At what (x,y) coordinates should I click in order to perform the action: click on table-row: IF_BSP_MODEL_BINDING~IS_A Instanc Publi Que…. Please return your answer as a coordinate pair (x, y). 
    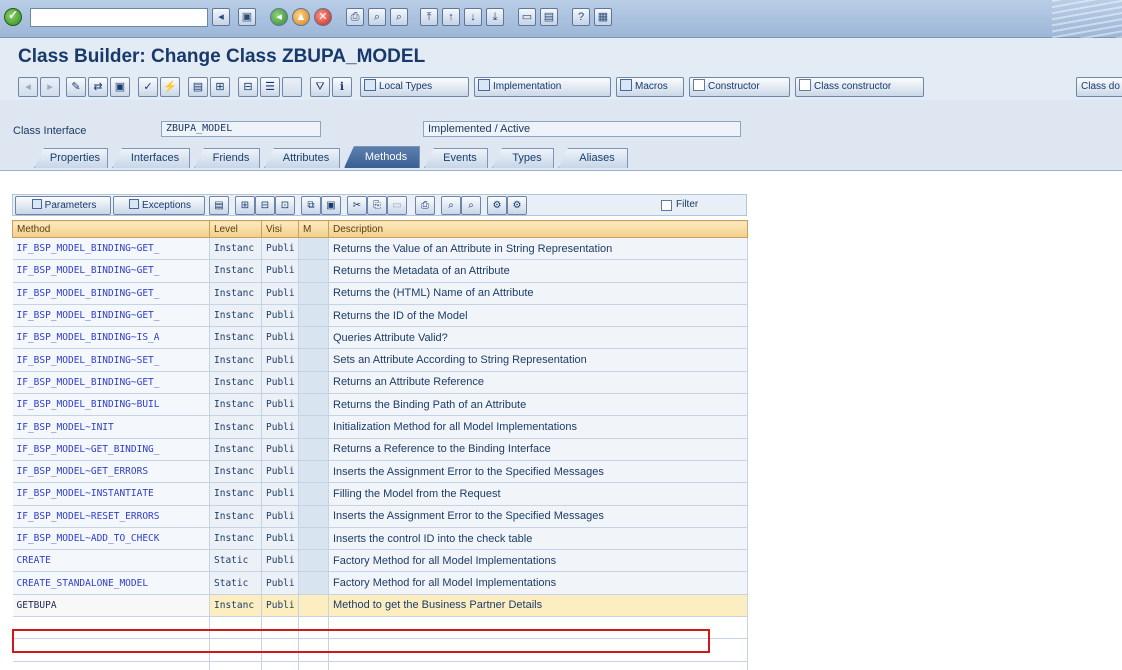
    Looking at the image, I should click on (380, 338).